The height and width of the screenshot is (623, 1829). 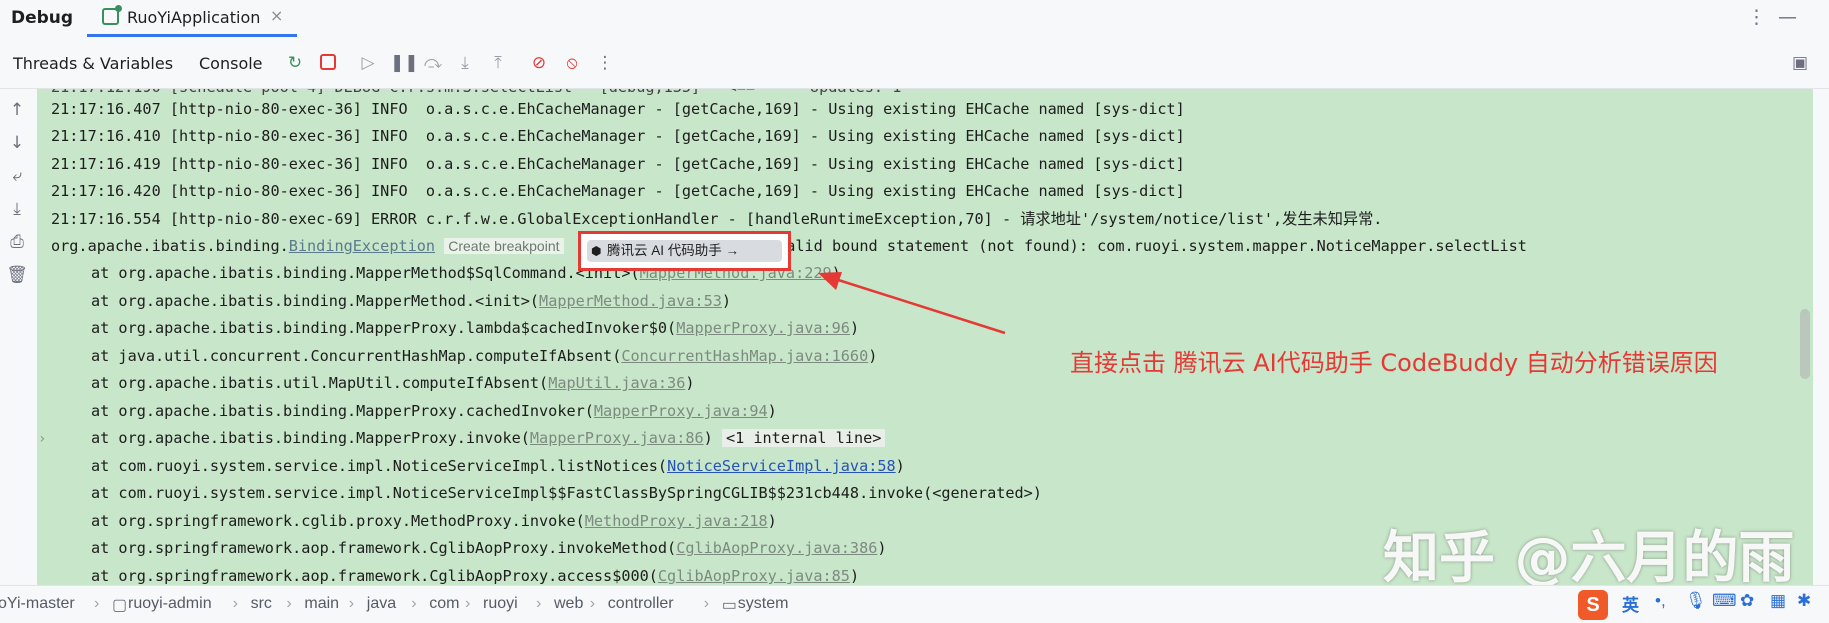 I want to click on breadcrumb-item: system, so click(x=763, y=604).